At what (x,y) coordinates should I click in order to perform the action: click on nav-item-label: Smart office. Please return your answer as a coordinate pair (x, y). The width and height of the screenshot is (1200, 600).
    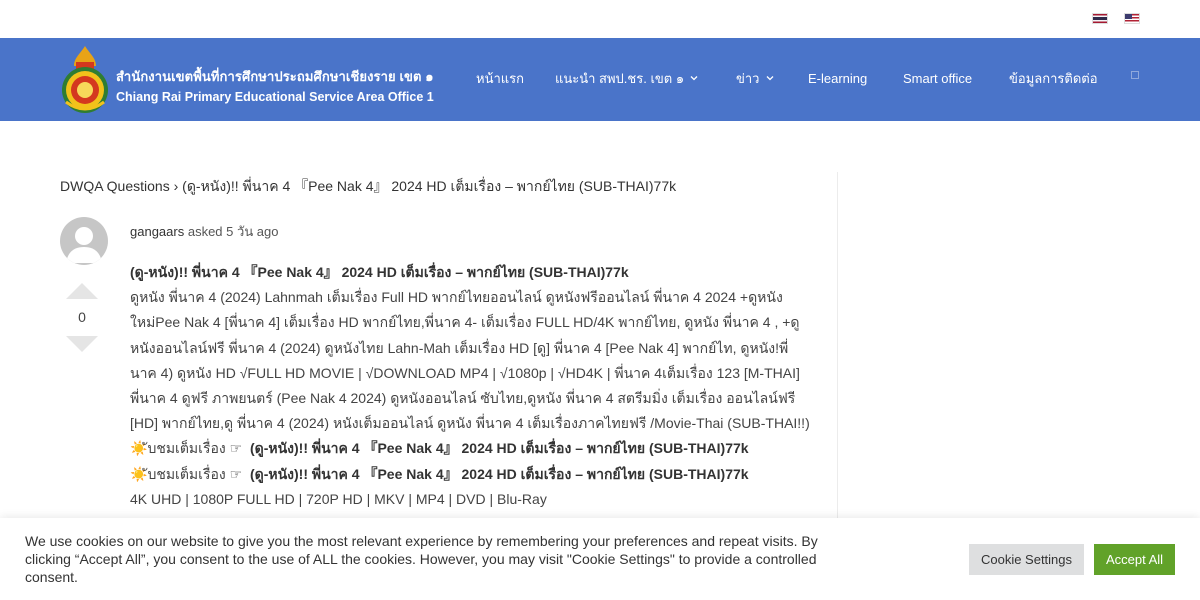
    Looking at the image, I should click on (938, 78).